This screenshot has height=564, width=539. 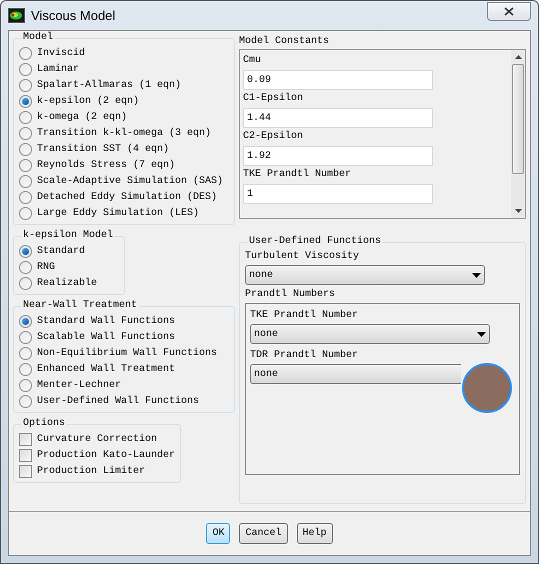 I want to click on input-field: 0.09, so click(x=338, y=80).